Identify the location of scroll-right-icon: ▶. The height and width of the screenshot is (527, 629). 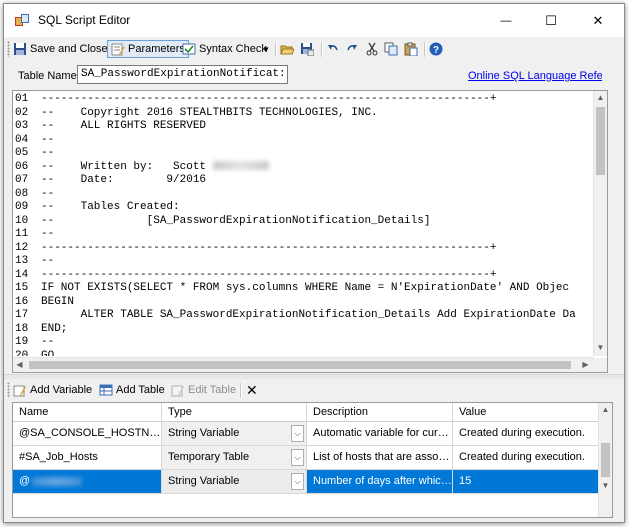
(585, 364).